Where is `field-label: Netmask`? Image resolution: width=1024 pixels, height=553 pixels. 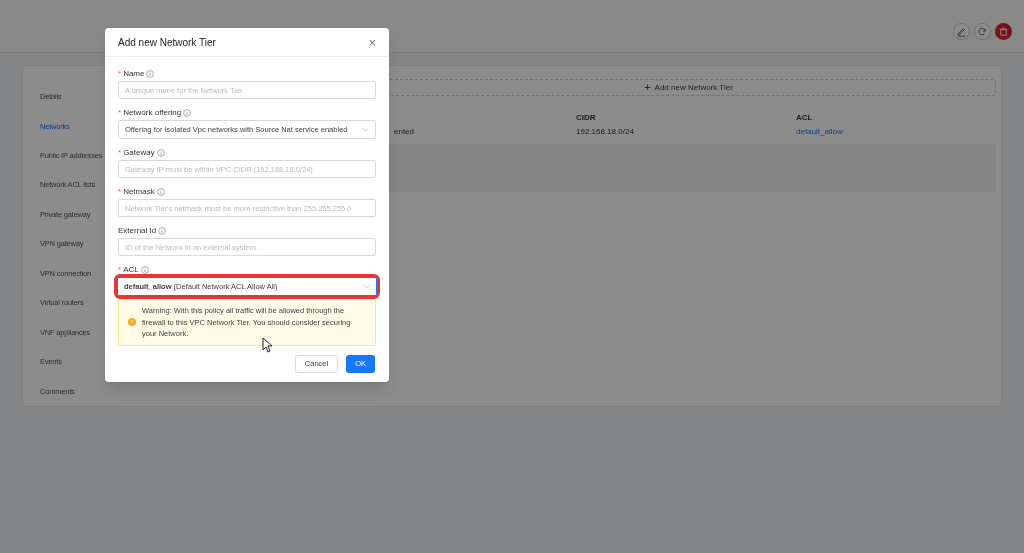
field-label: Netmask is located at coordinates (139, 192).